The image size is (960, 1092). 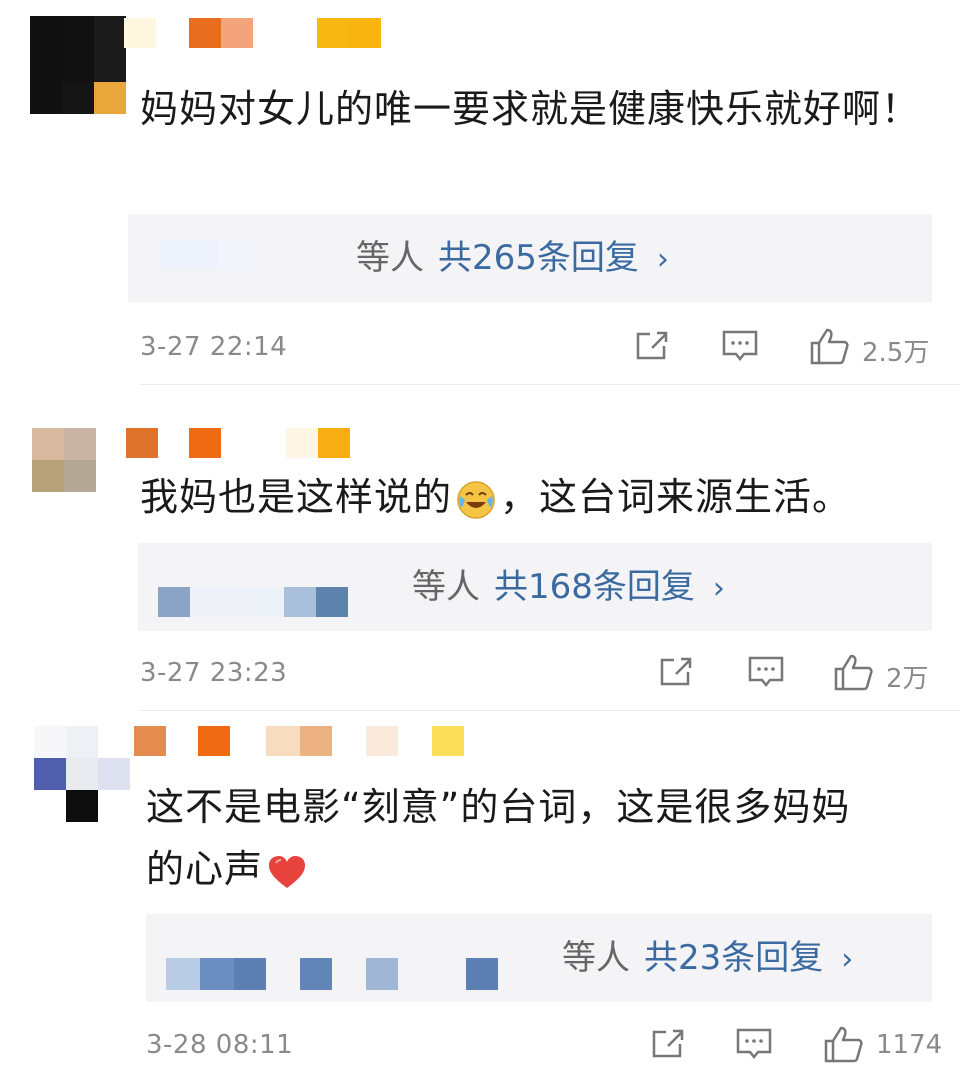 What do you see at coordinates (287, 871) in the screenshot?
I see `red-heart-emoji` at bounding box center [287, 871].